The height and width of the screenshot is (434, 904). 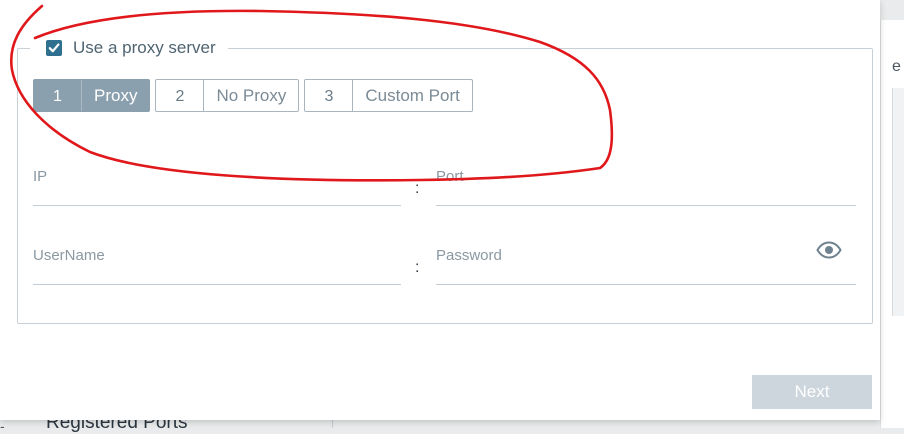 What do you see at coordinates (898, 202) in the screenshot?
I see `background-scrollbar` at bounding box center [898, 202].